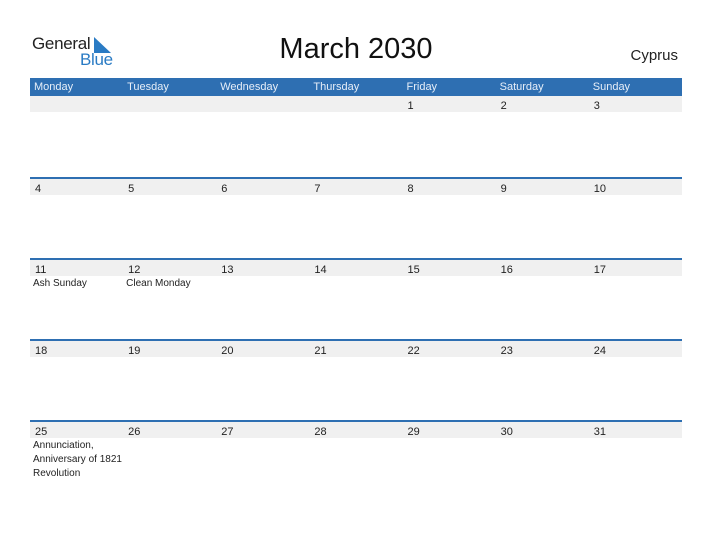 The width and height of the screenshot is (712, 550). I want to click on day-number: 14, so click(320, 270).